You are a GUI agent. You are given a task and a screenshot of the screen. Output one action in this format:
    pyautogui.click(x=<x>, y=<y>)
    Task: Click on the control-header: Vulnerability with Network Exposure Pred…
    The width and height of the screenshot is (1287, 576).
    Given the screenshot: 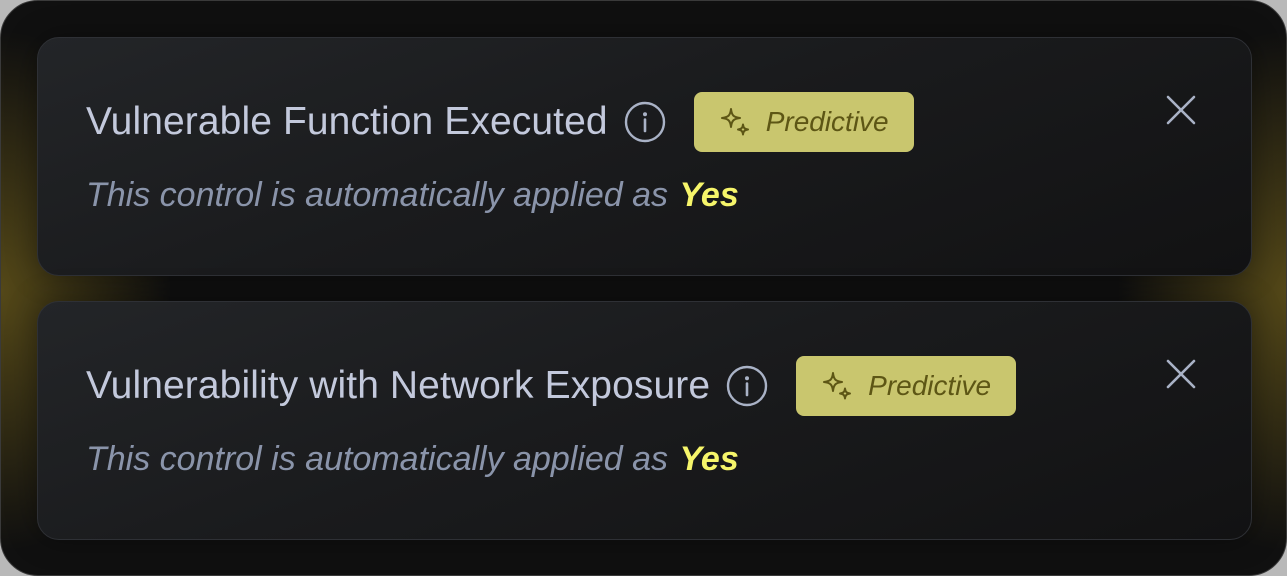 What is the action you would take?
    pyautogui.click(x=551, y=386)
    